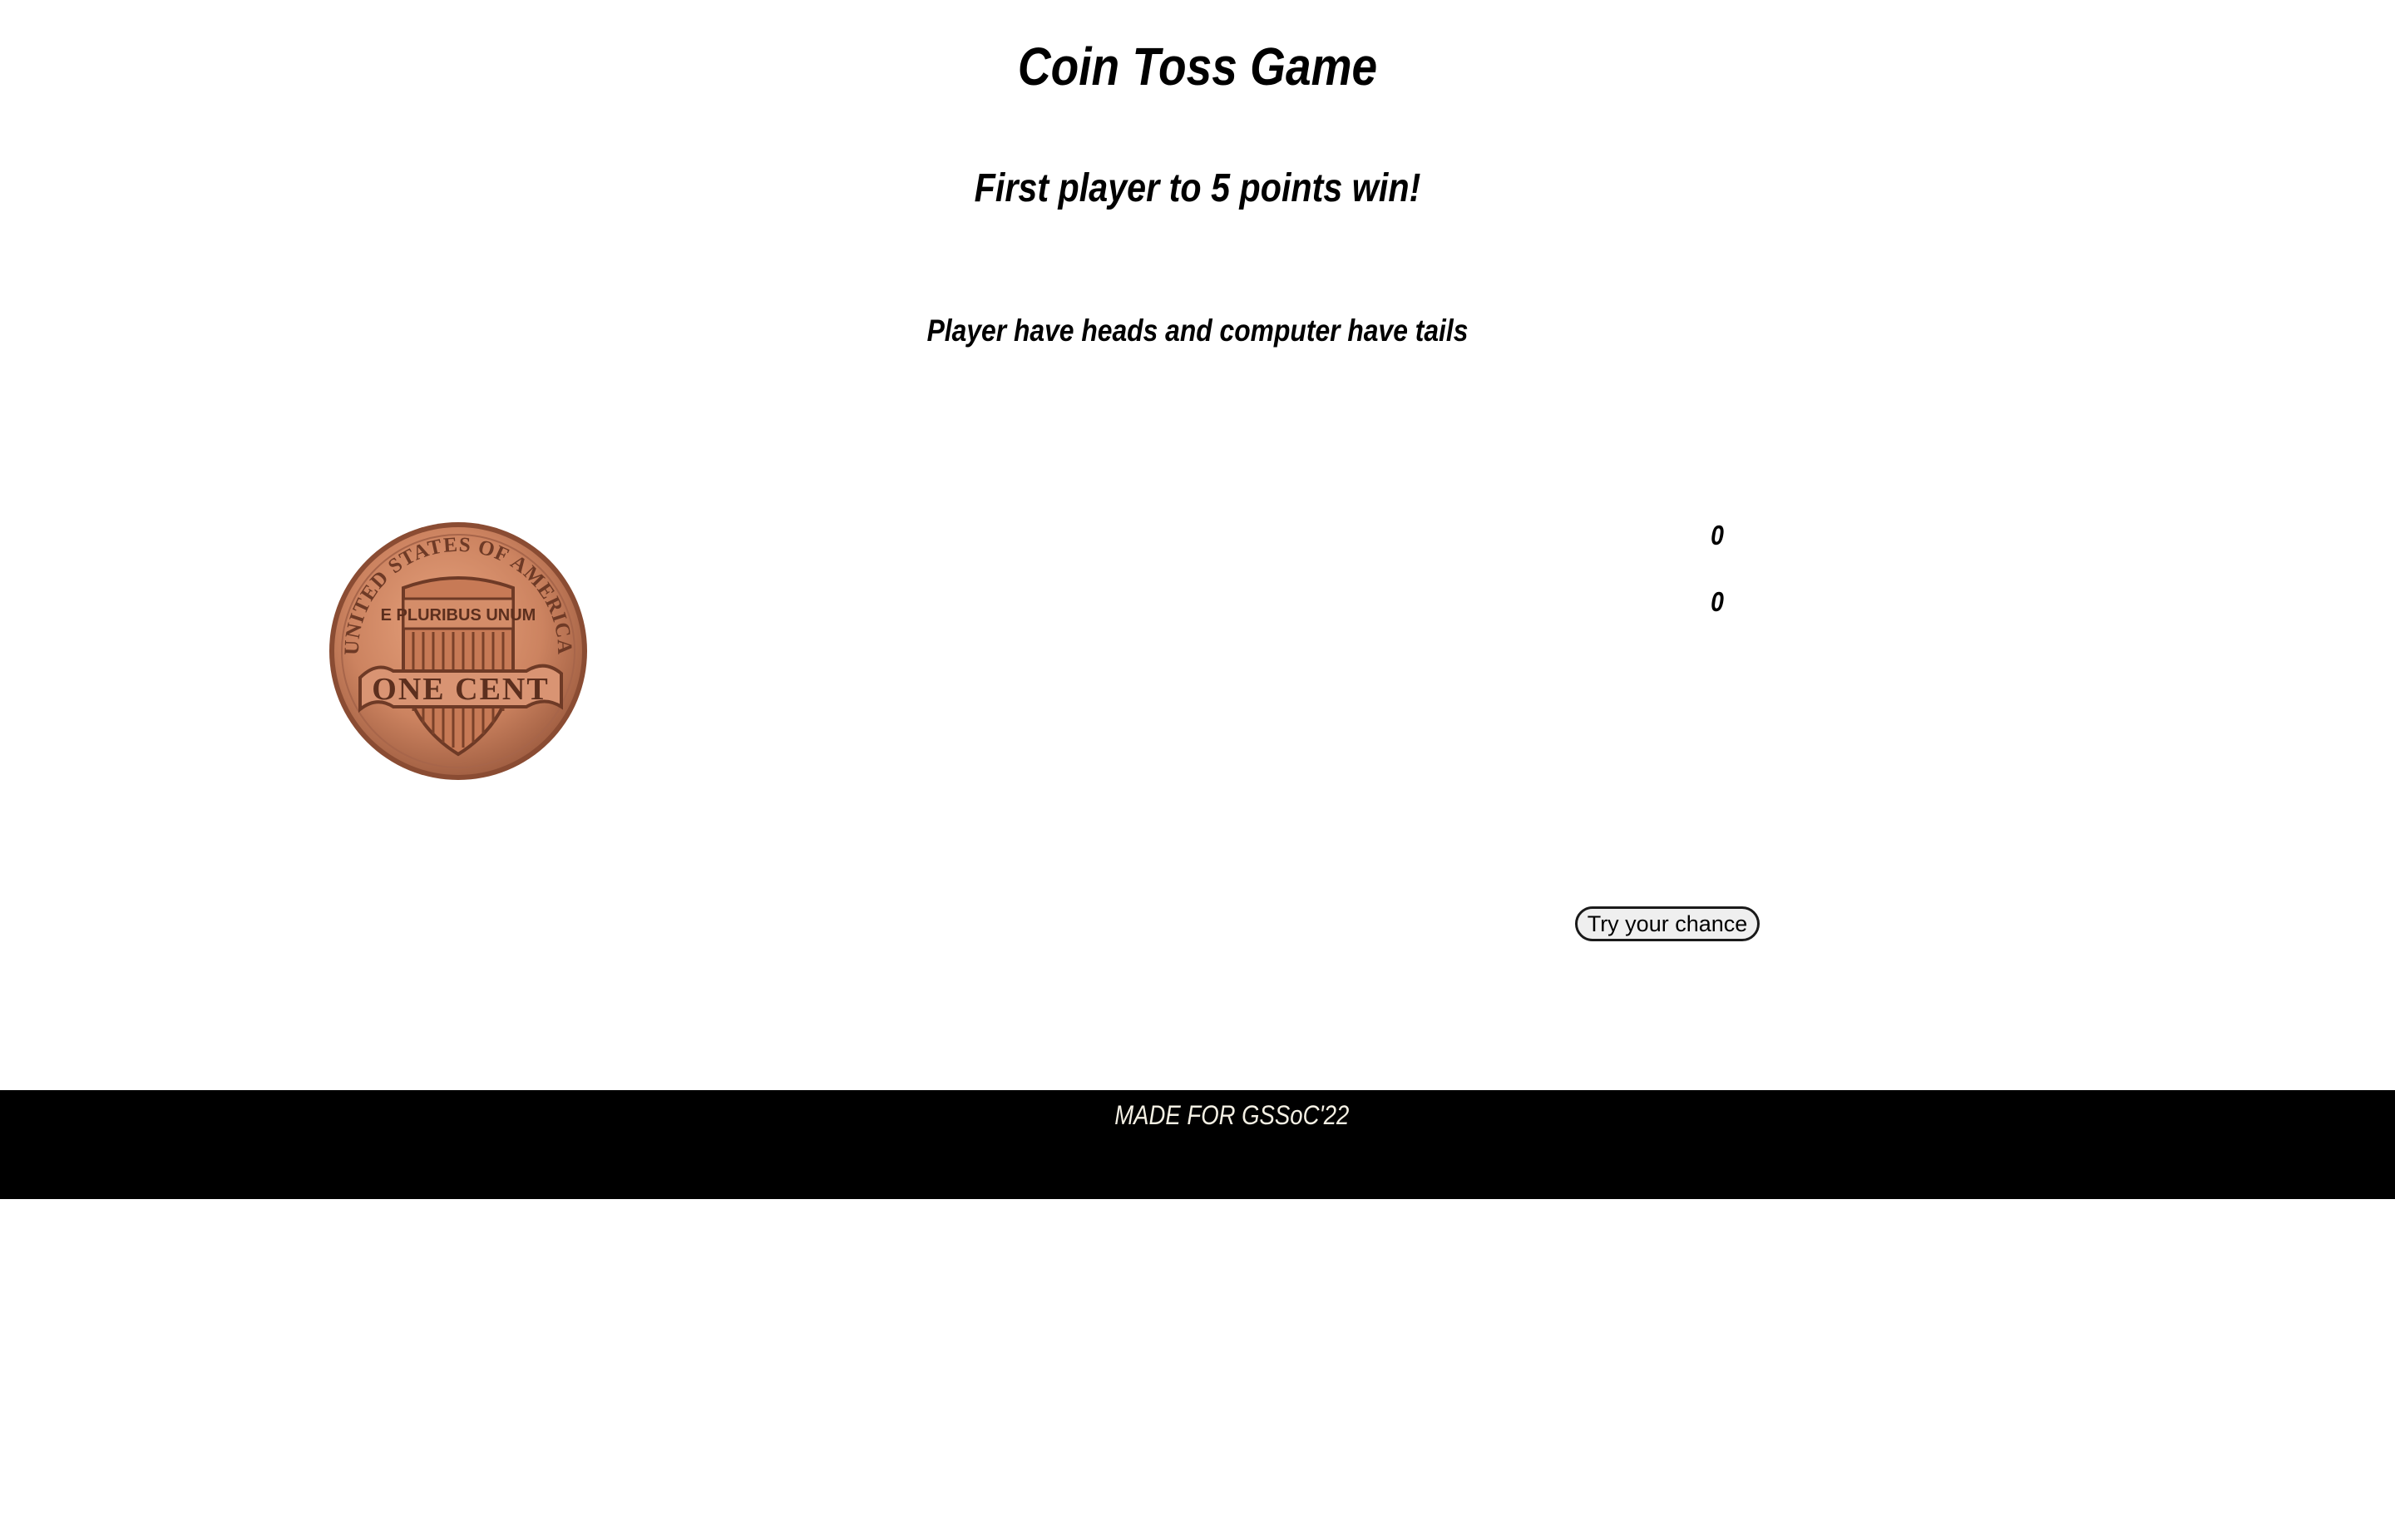  Describe the element at coordinates (1717, 535) in the screenshot. I see `player-score: 0` at that location.